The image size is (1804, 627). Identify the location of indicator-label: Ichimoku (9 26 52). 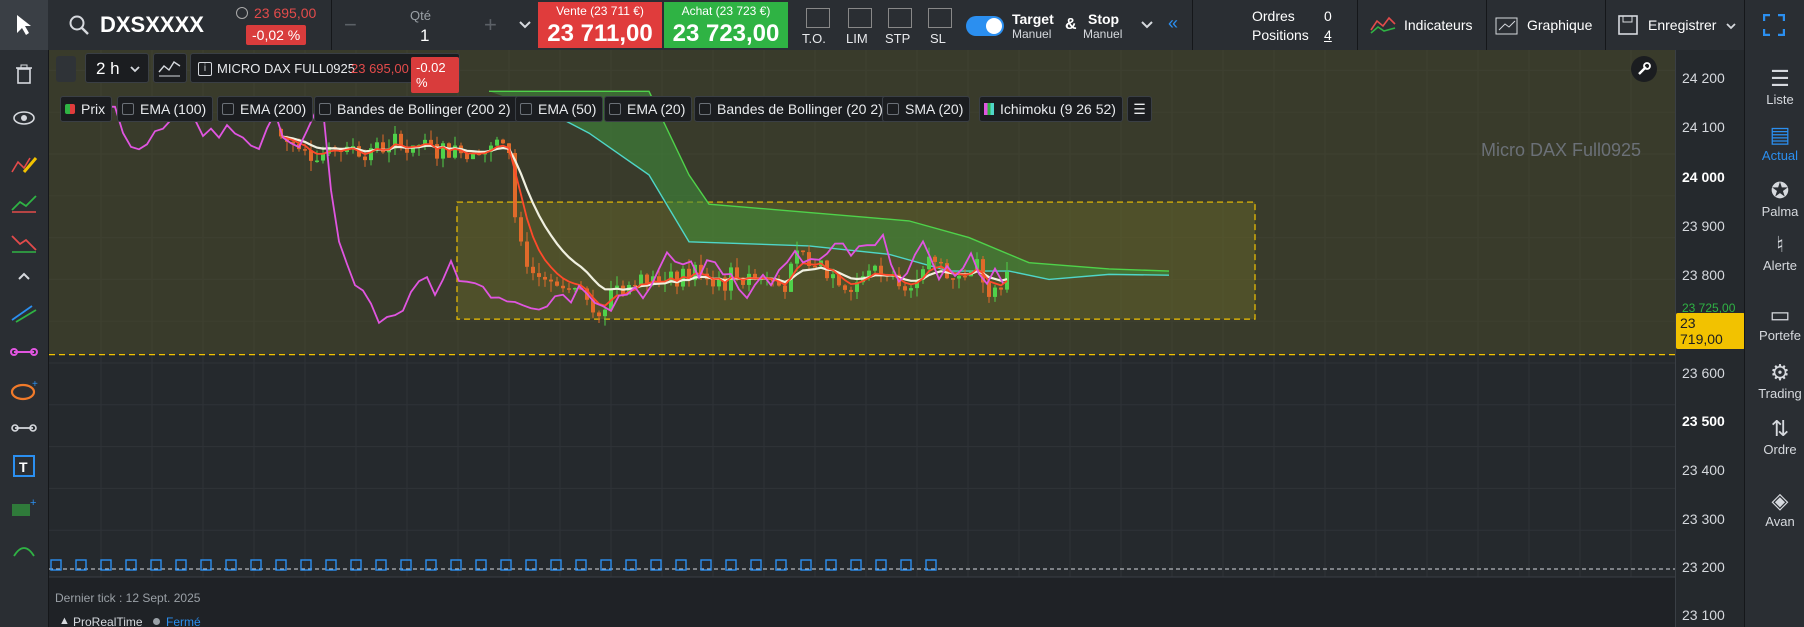
(1058, 109).